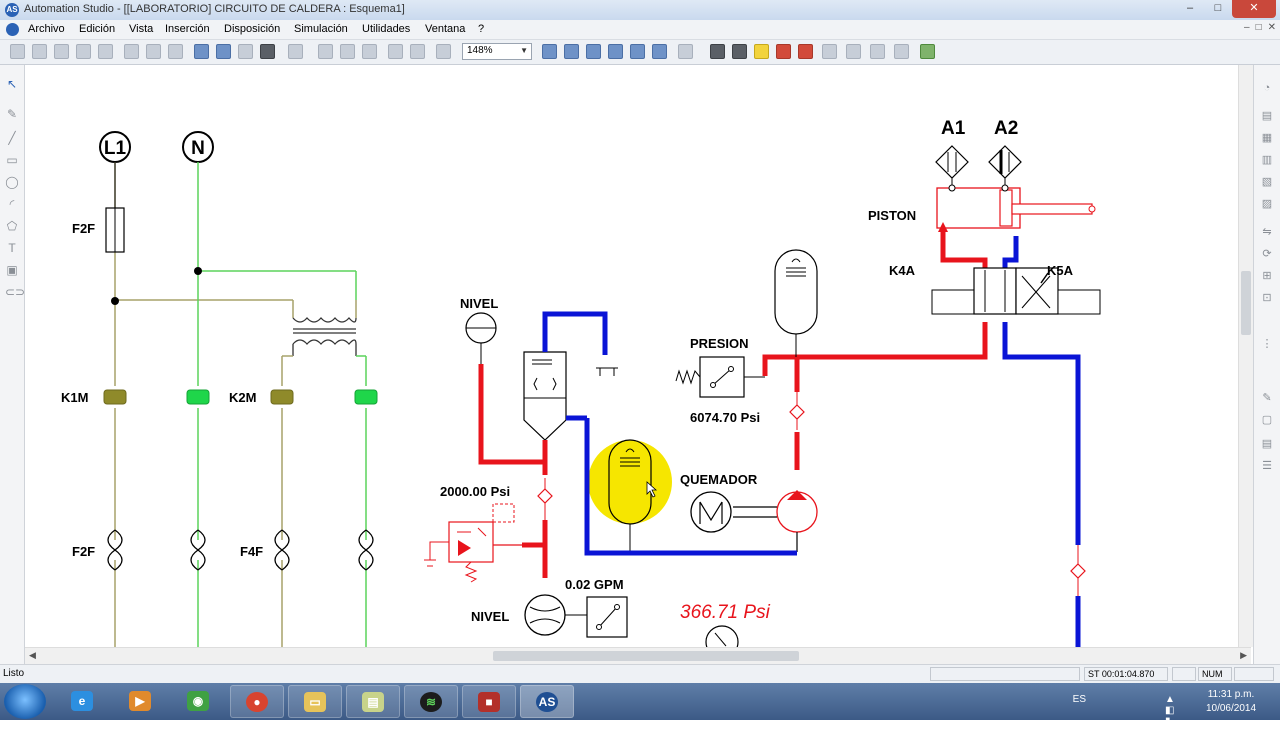 This screenshot has width=1280, height=738. I want to click on taskbar-media: ▶, so click(141, 701).